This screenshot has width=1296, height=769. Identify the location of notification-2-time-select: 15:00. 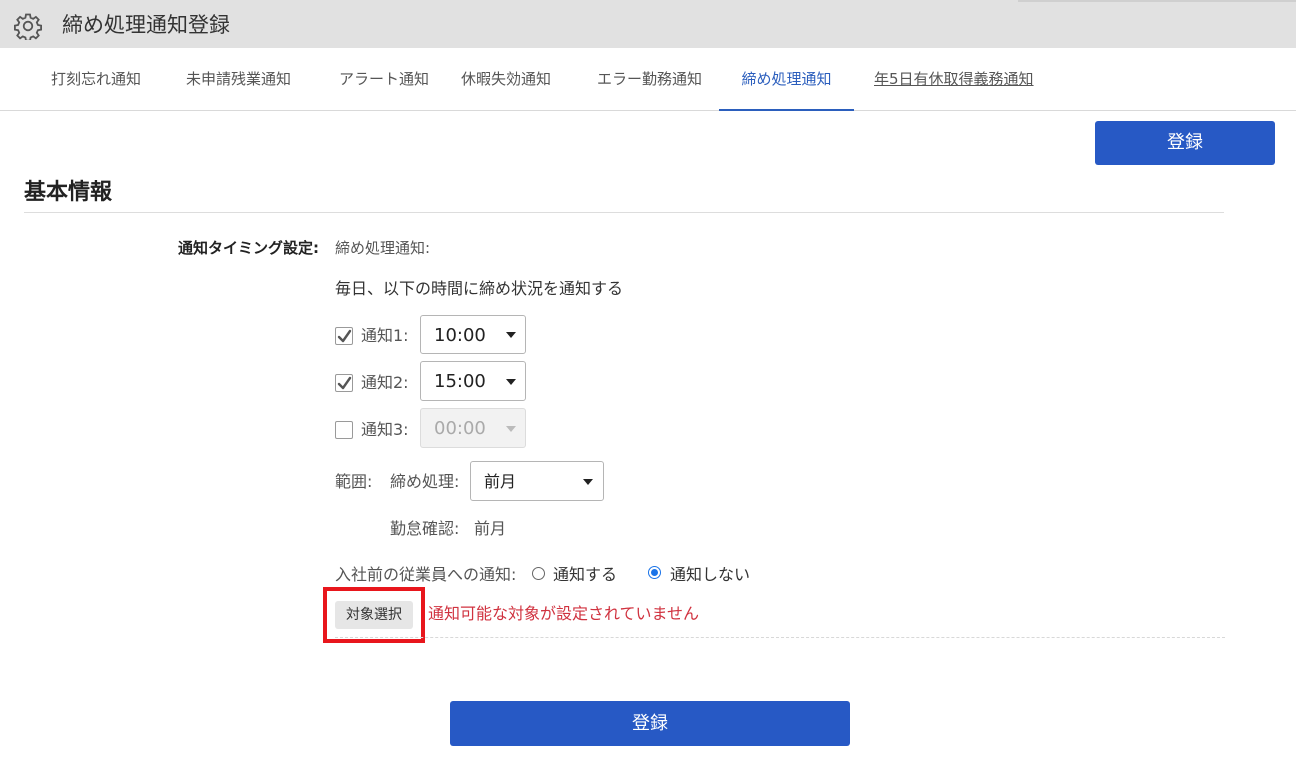
(473, 381).